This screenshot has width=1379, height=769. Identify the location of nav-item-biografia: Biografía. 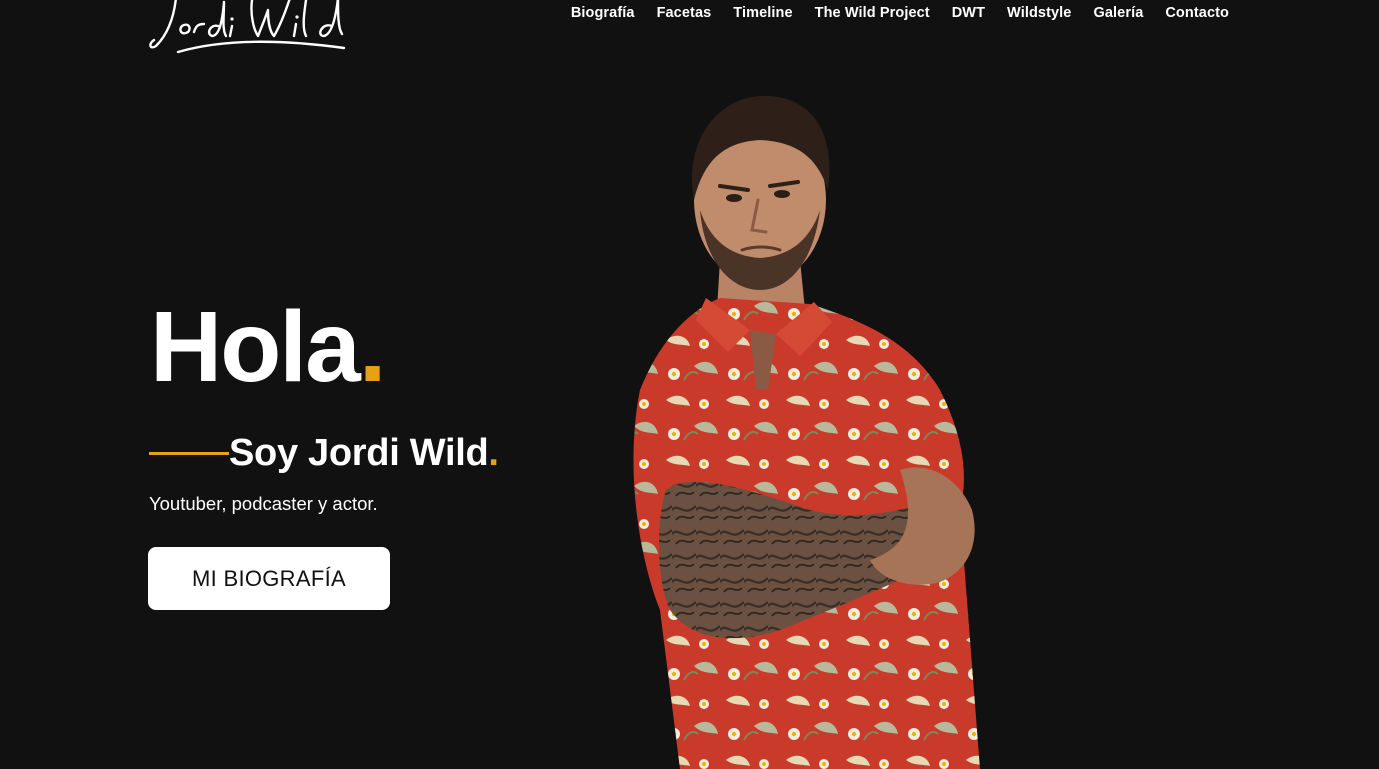
(603, 13).